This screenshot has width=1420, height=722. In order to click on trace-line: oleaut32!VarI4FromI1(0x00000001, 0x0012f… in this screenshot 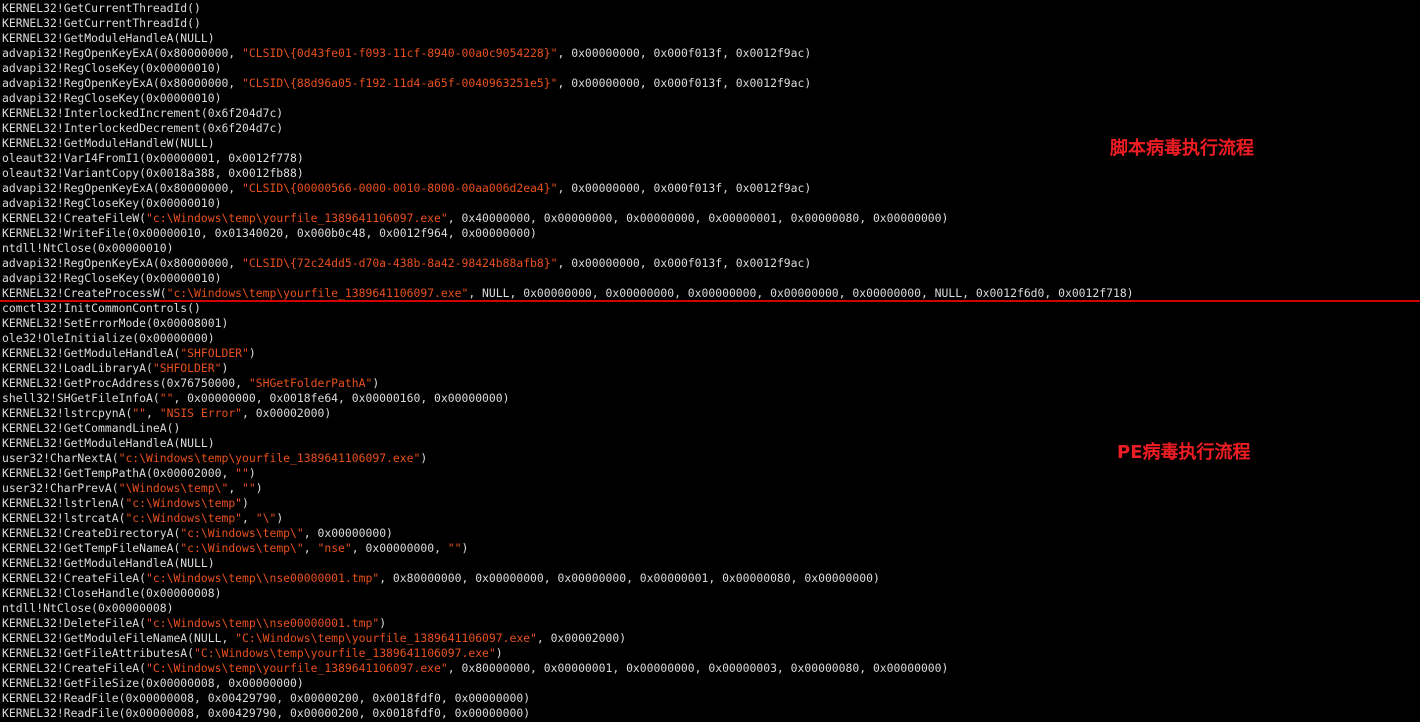, I will do `click(153, 158)`.